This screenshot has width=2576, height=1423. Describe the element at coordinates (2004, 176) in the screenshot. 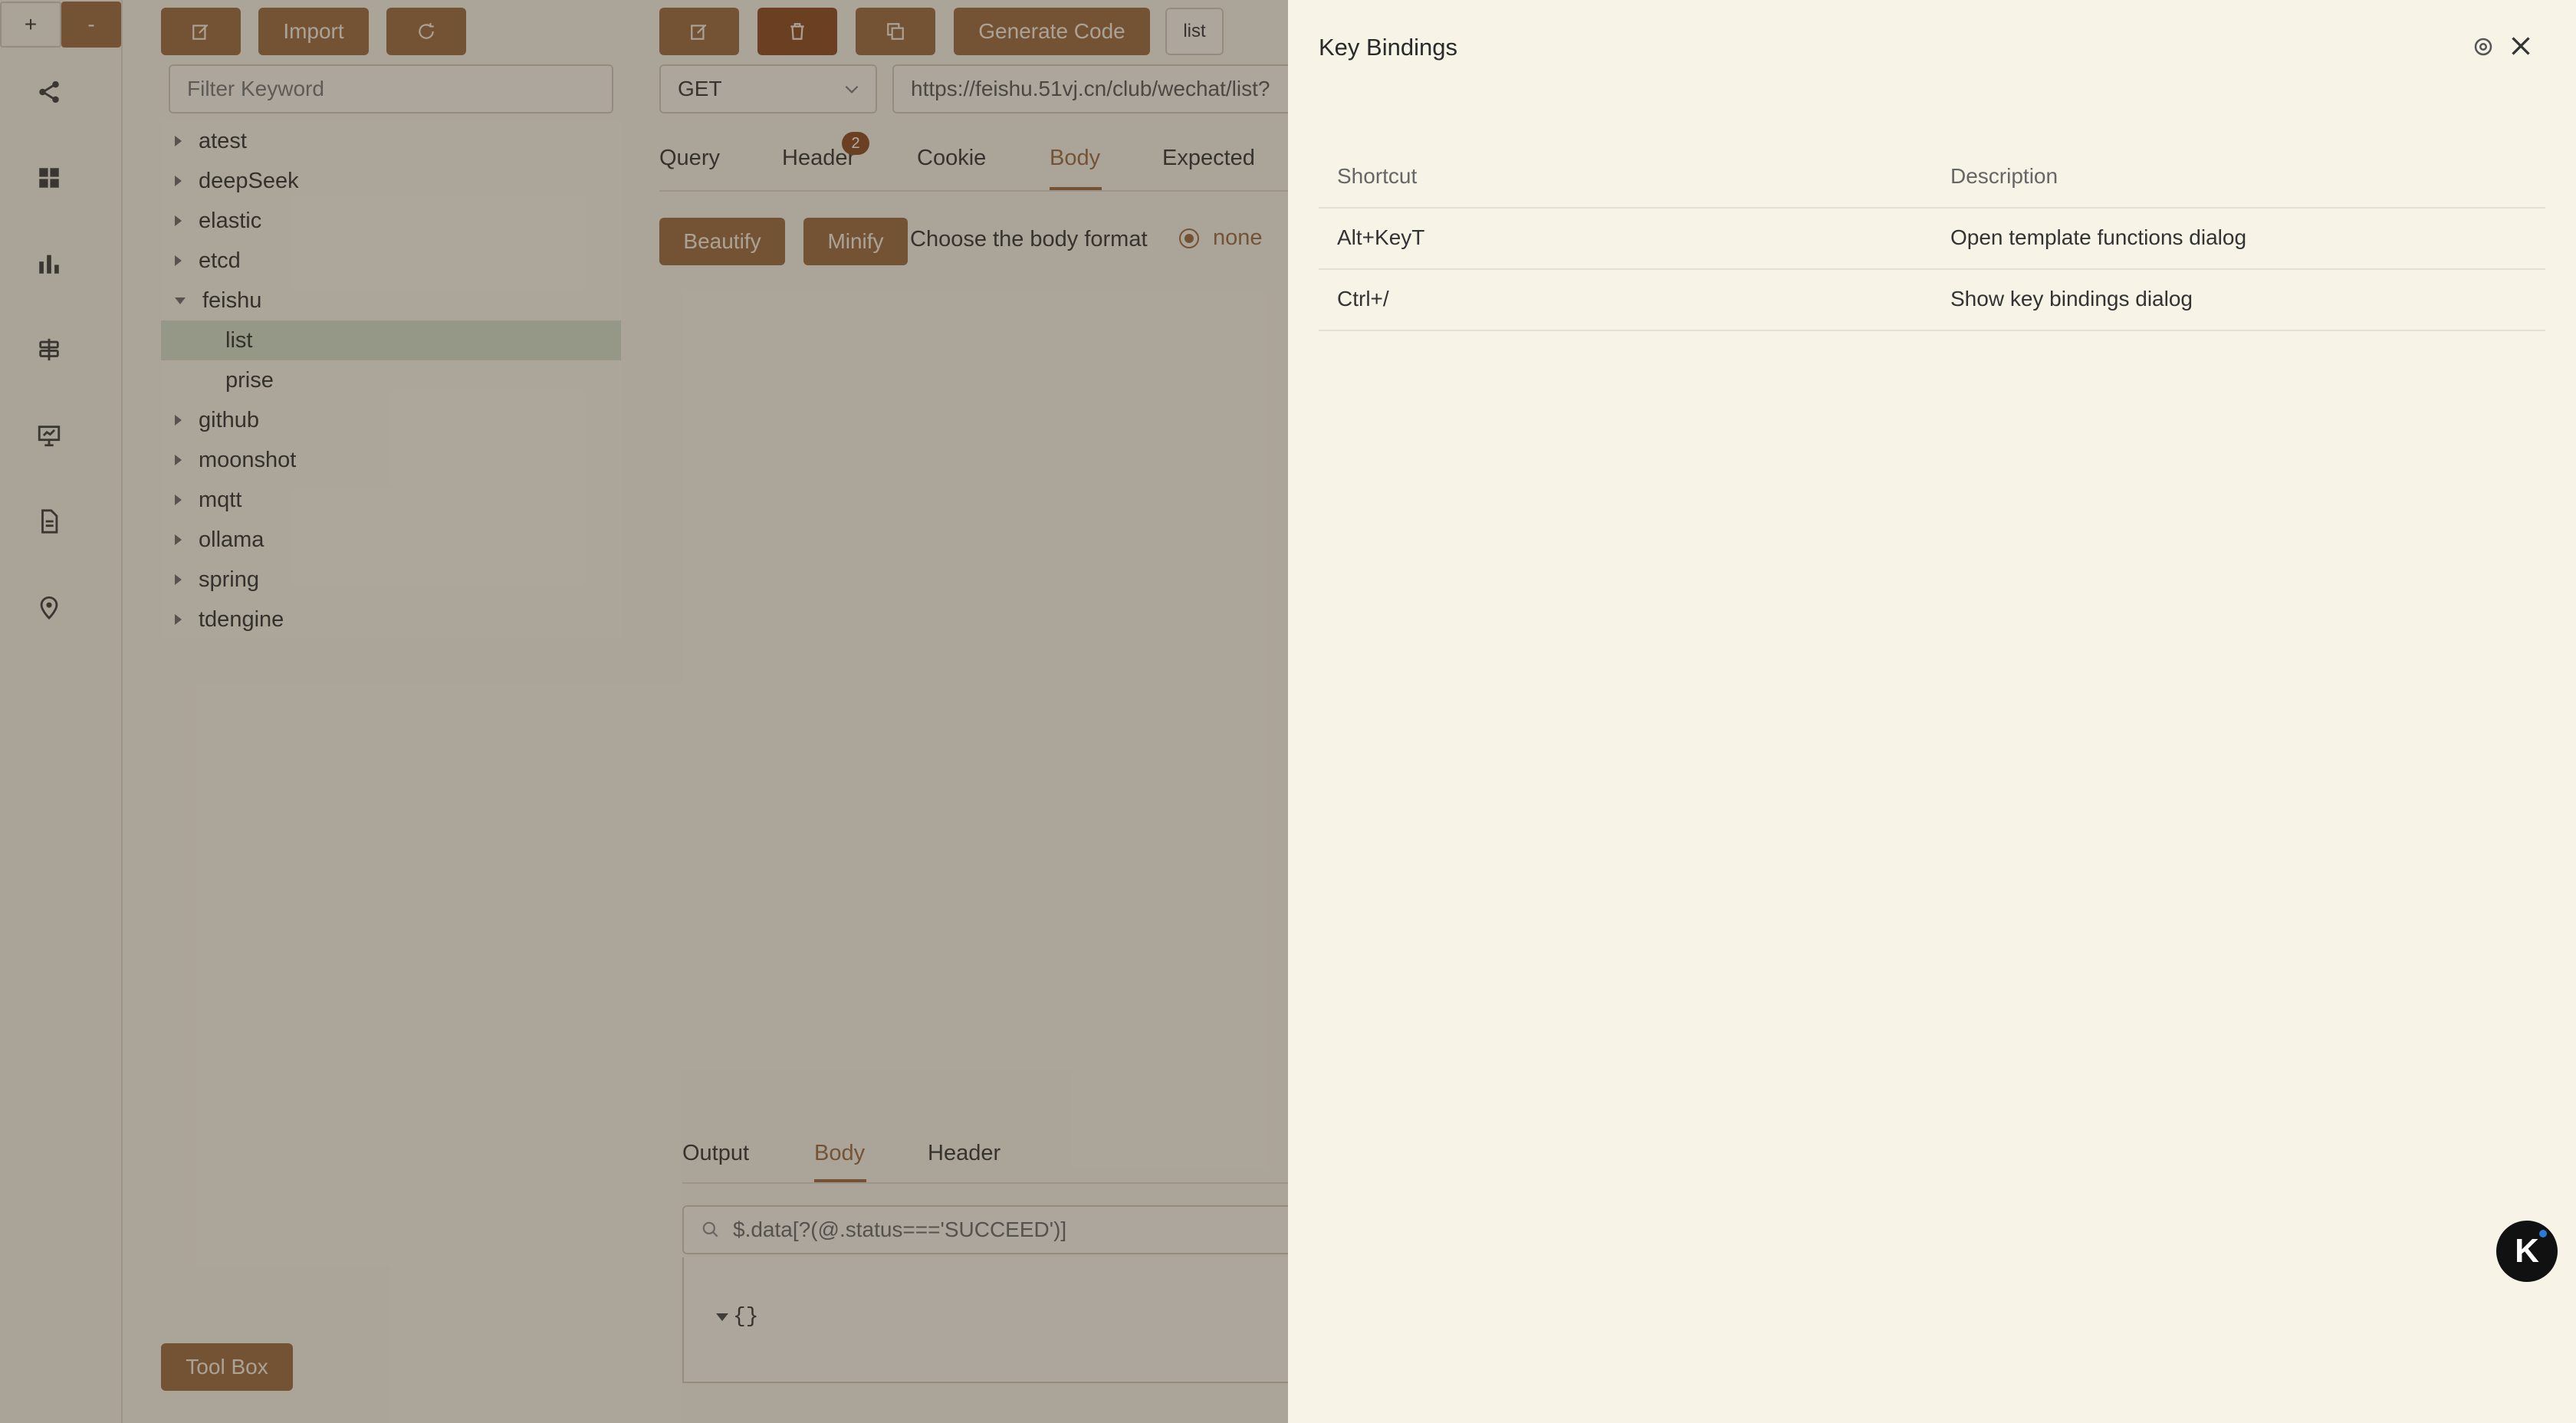

I see `column-description: Description` at that location.